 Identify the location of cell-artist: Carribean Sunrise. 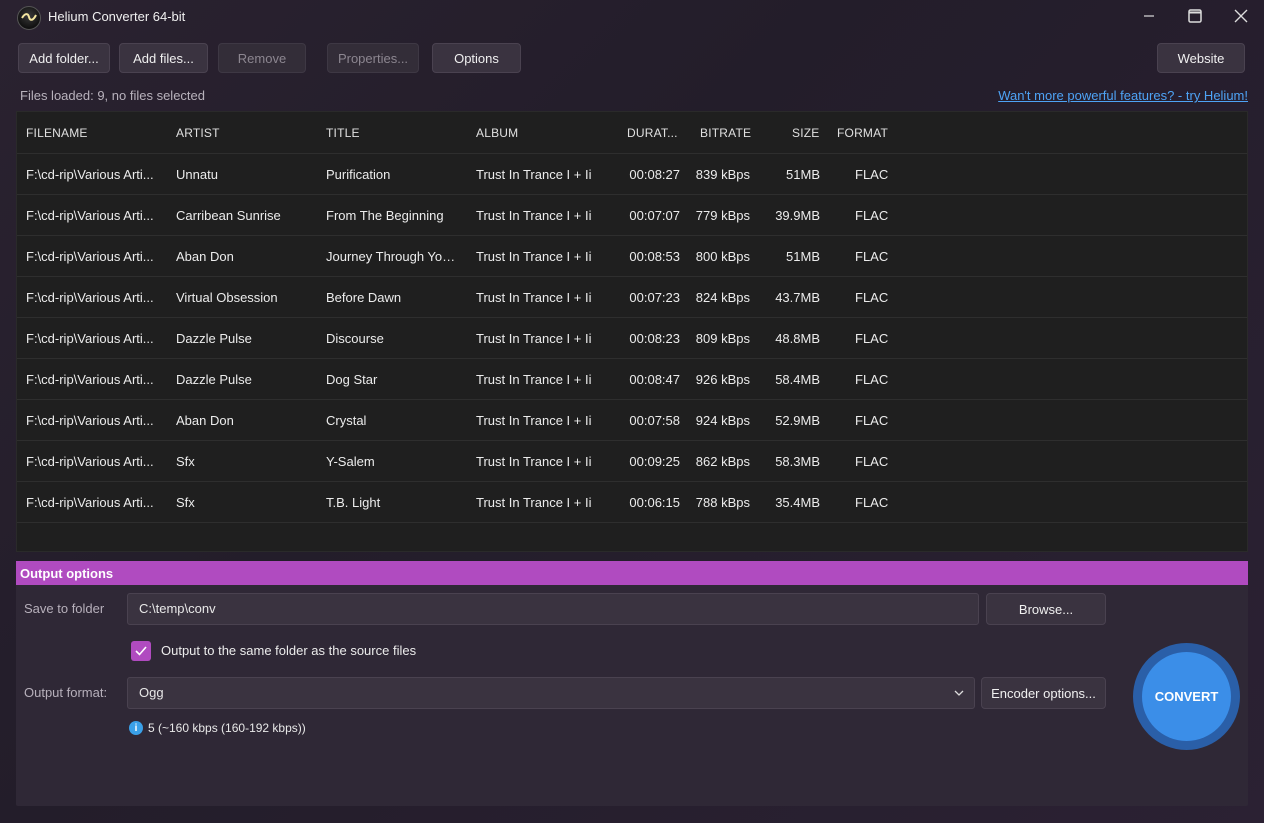
(228, 215).